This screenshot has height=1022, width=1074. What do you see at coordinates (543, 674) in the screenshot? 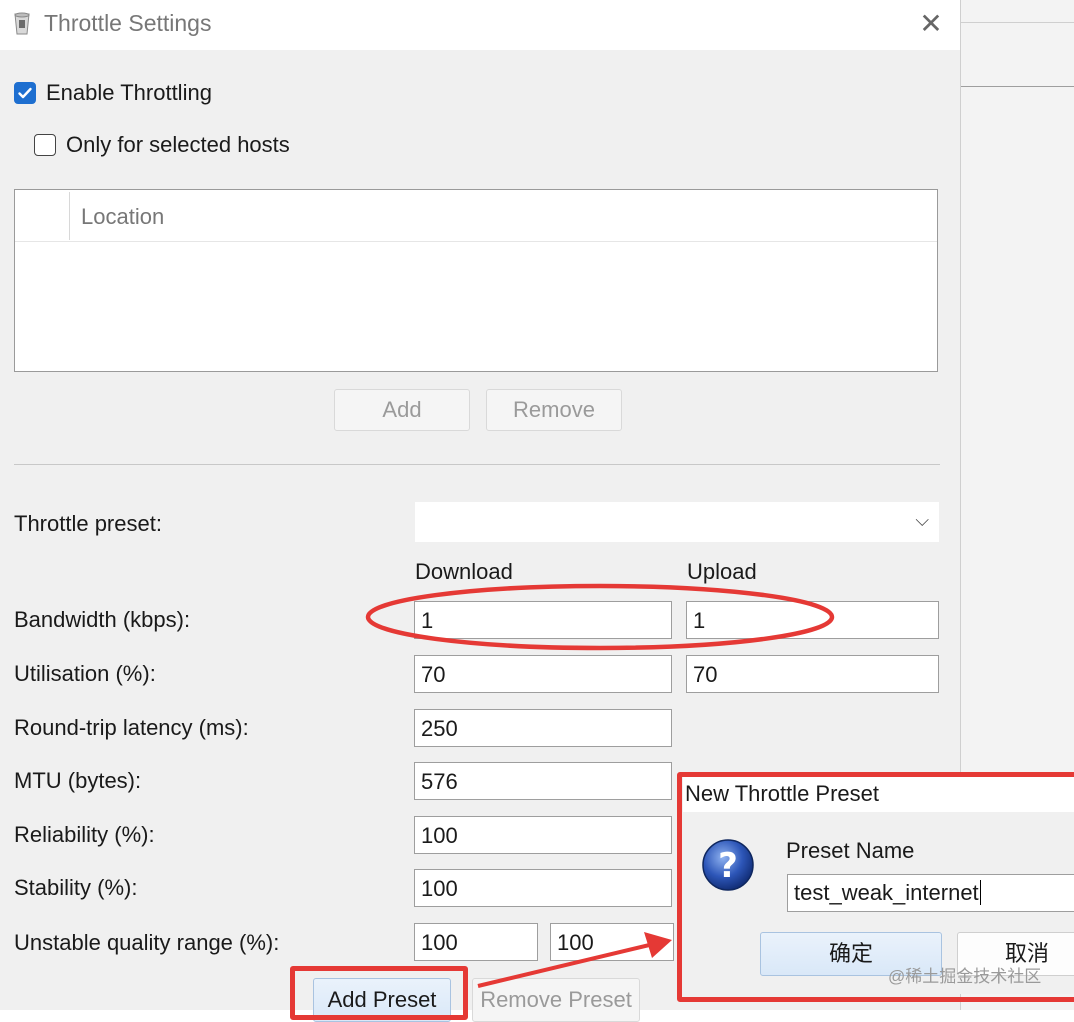
I see `utilisation-download-input: 70` at bounding box center [543, 674].